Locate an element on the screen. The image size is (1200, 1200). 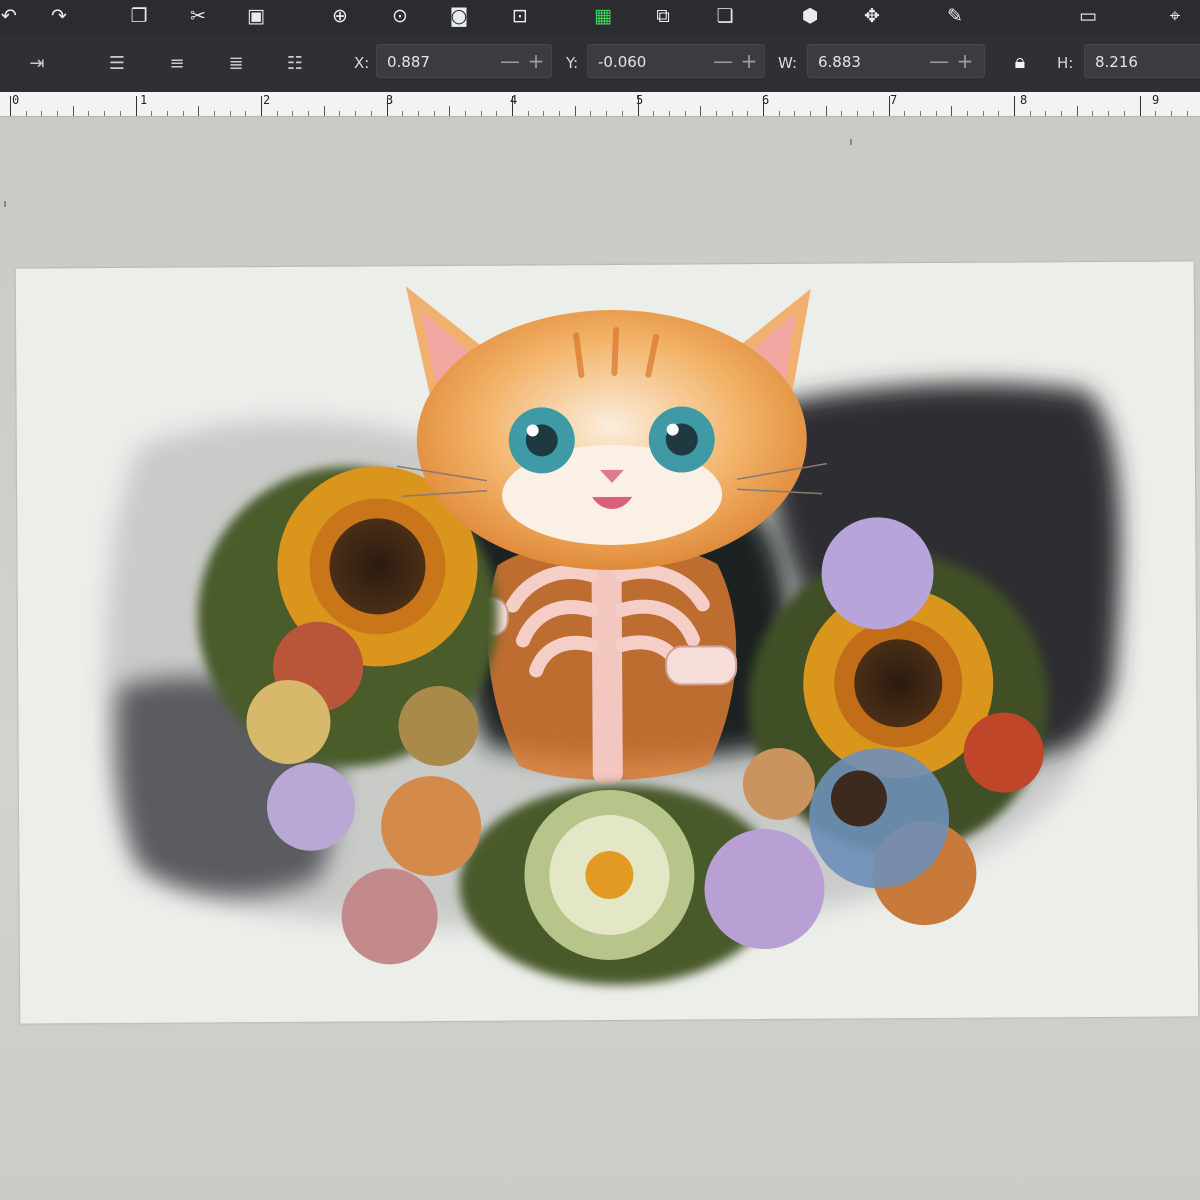
zoom-page-icon: ◙ is located at coordinates (459, 15).